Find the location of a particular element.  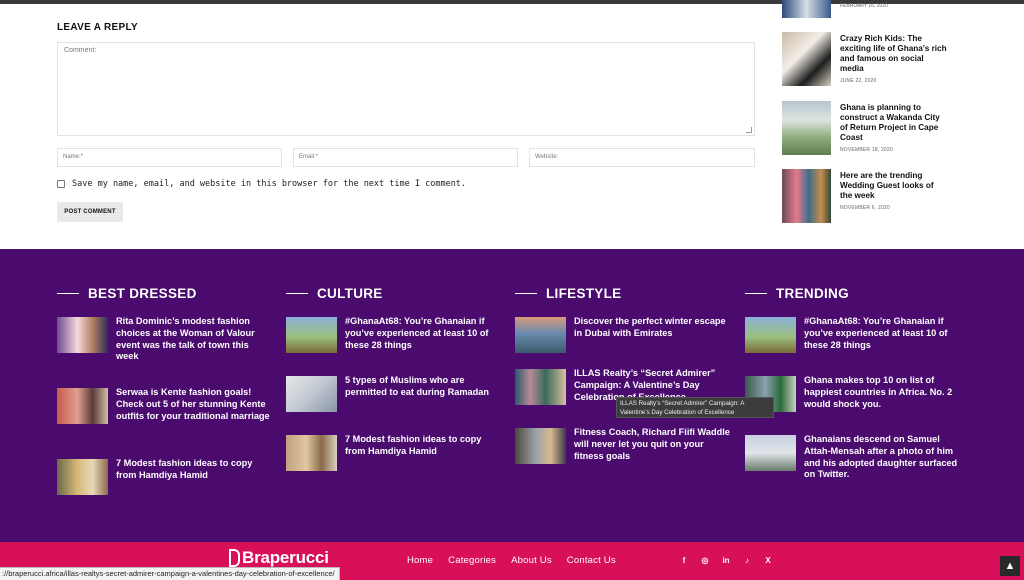

comment-textarea: Comment: is located at coordinates (406, 89).